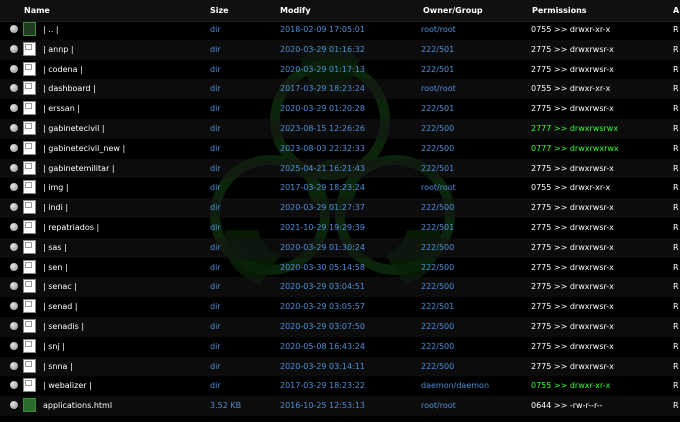 The image size is (680, 422). Describe the element at coordinates (55, 207) in the screenshot. I see `file-name-link: | indi |` at that location.